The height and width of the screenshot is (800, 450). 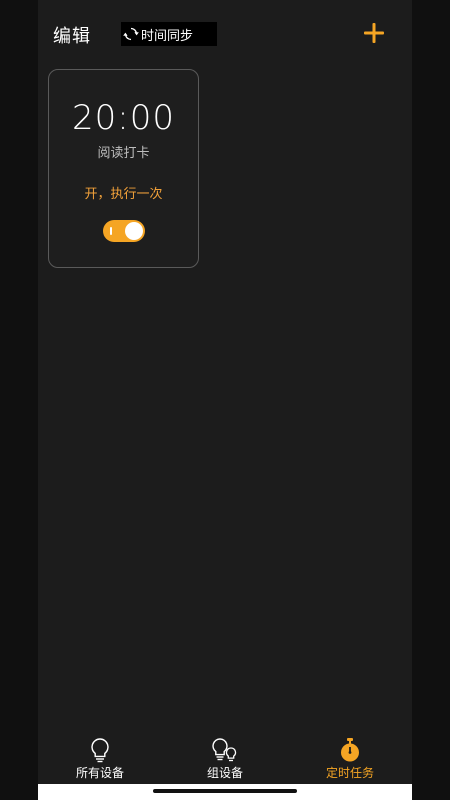 I want to click on task-time: 20:00, so click(x=123, y=118).